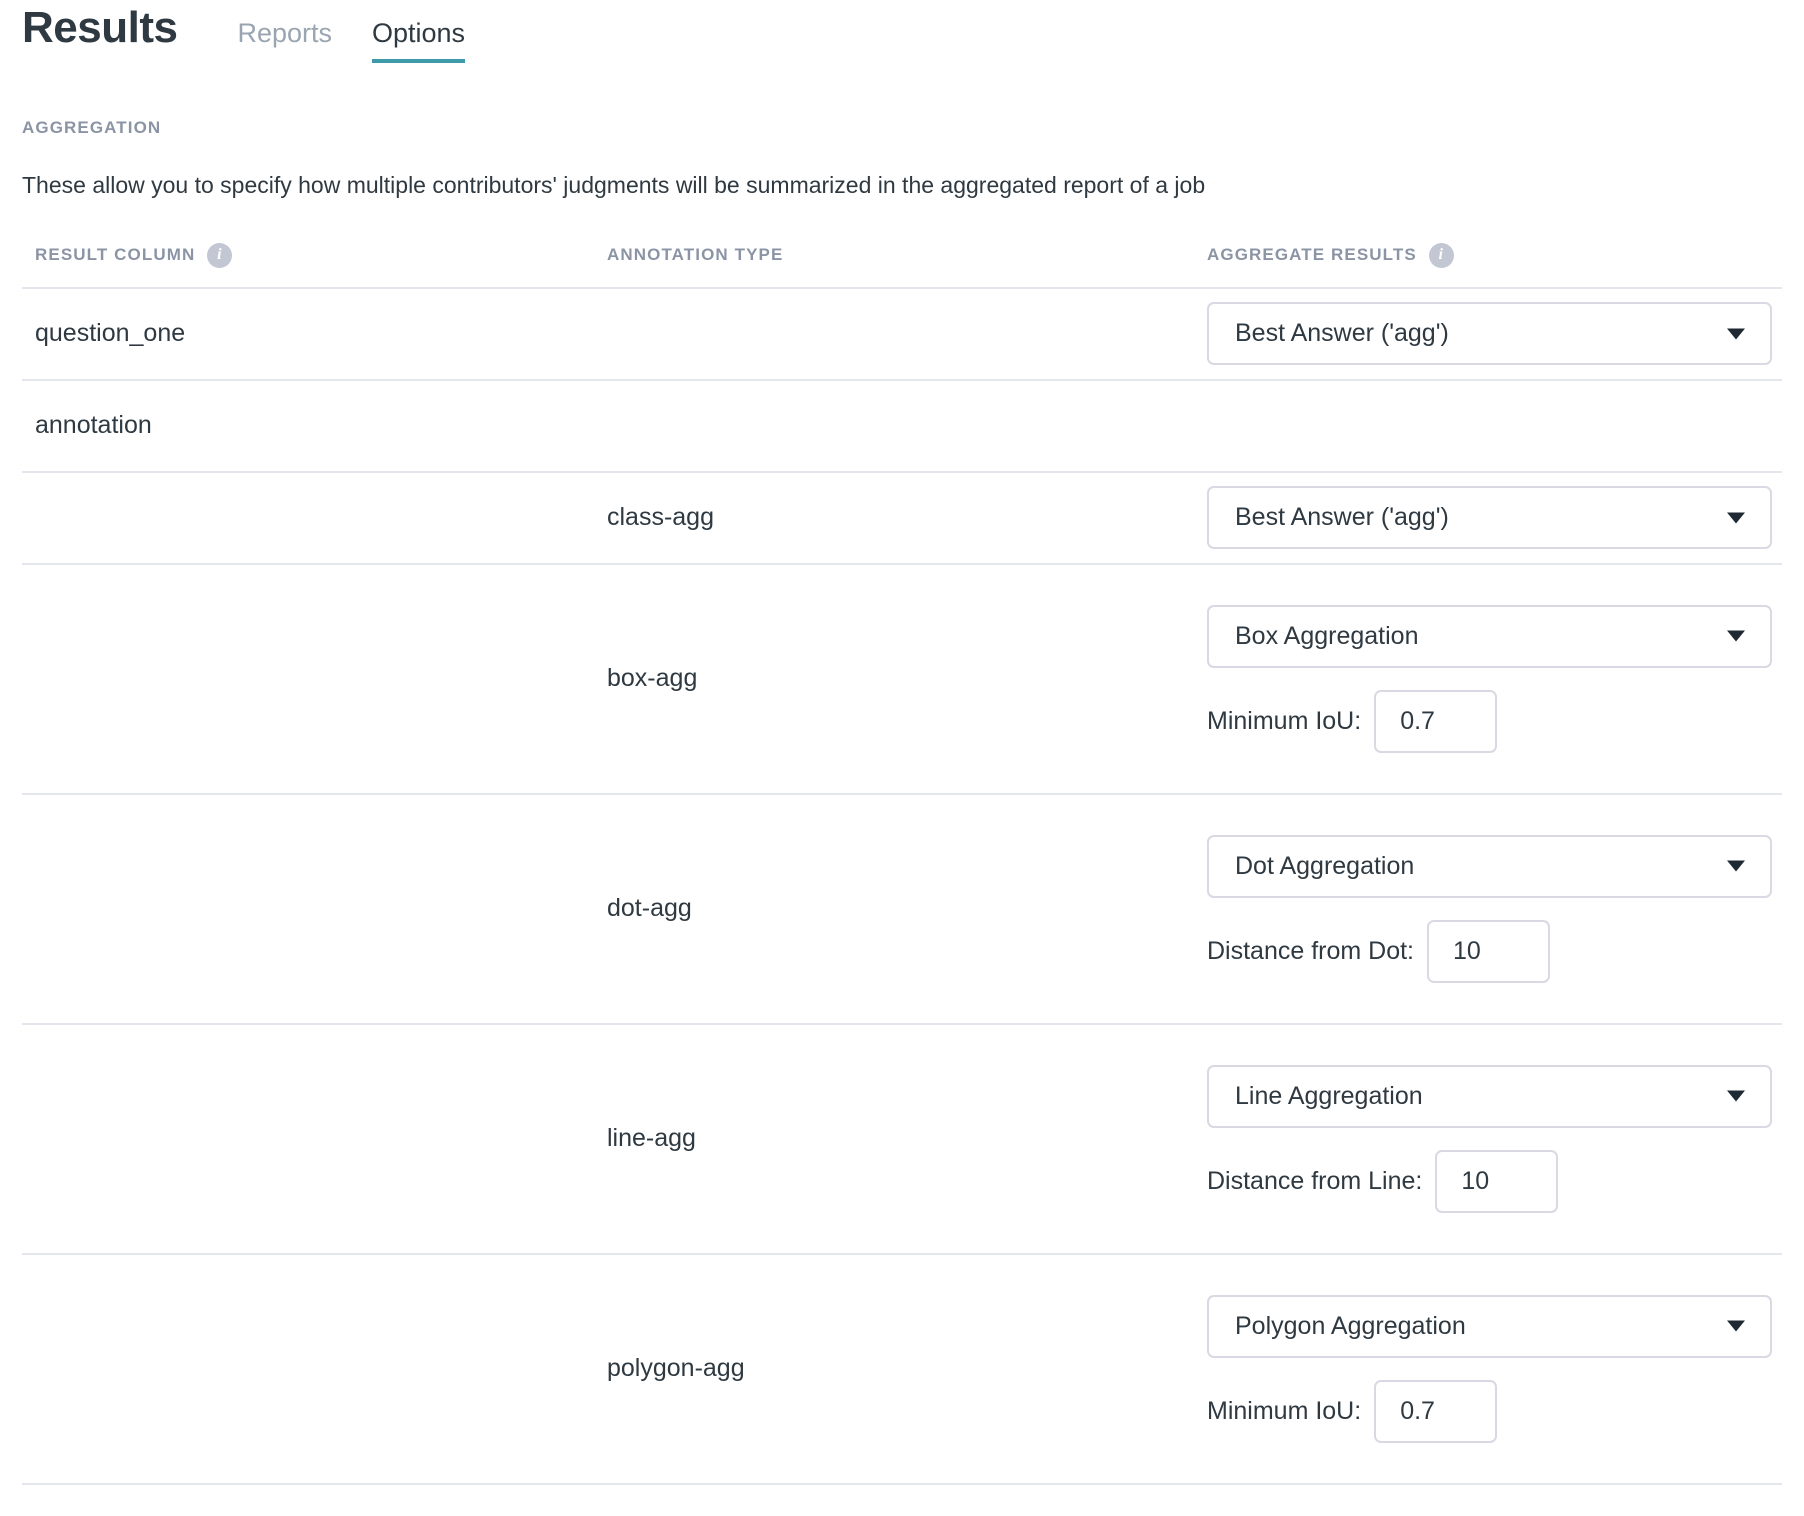  I want to click on column-header-aggregate-results: AGGREGATE RESULTS i, so click(1494, 255).